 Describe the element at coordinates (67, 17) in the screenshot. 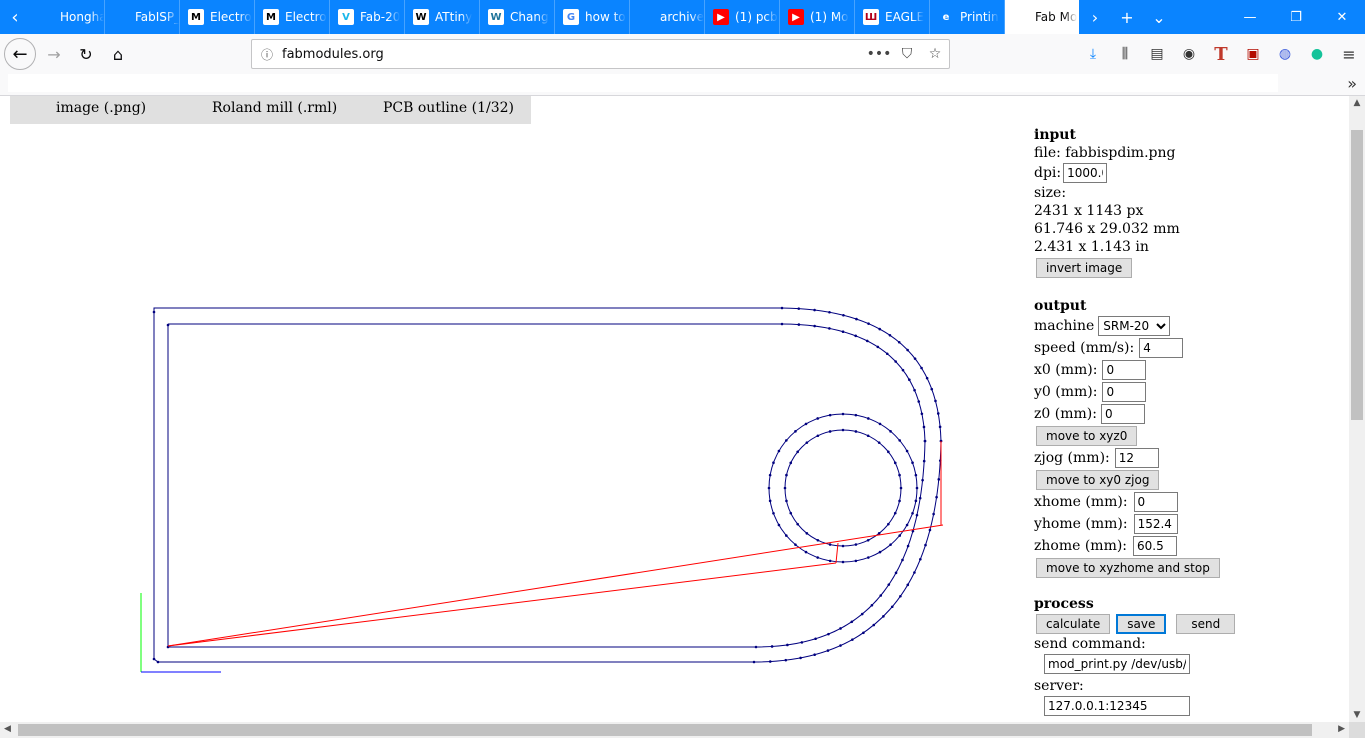

I see `tab: Honghao` at that location.